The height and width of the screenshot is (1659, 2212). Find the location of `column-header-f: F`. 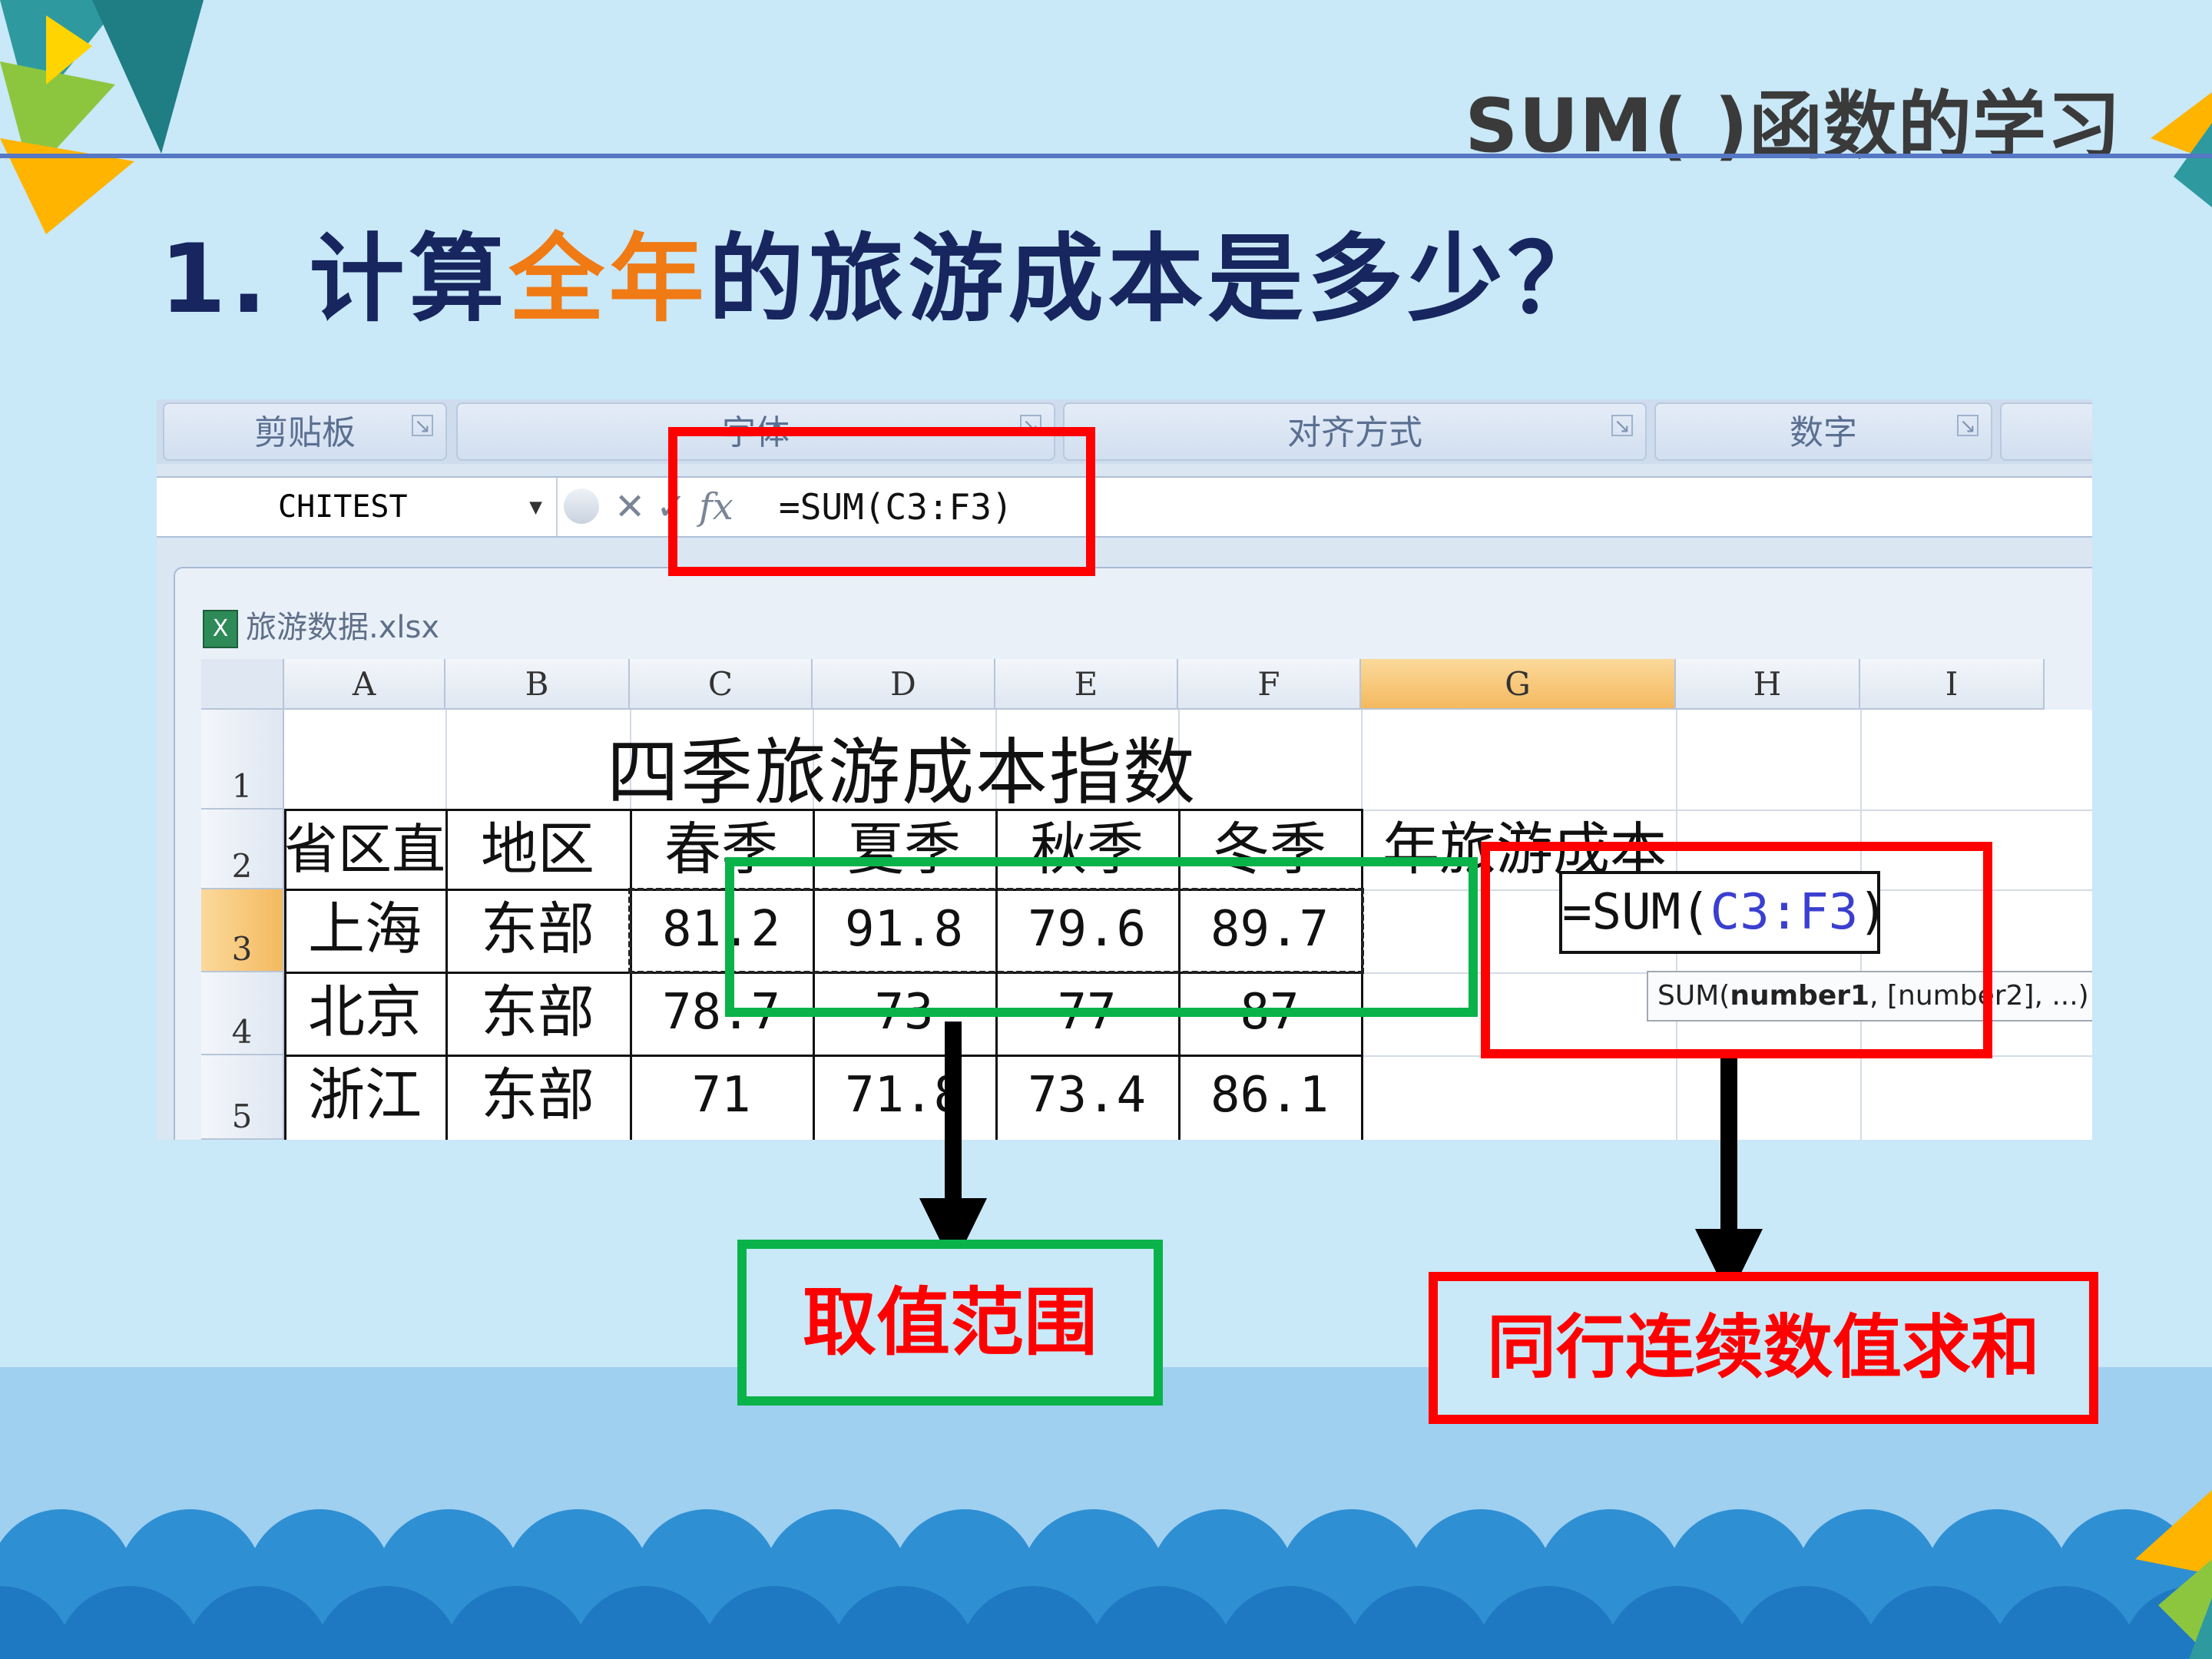

column-header-f: F is located at coordinates (1269, 685).